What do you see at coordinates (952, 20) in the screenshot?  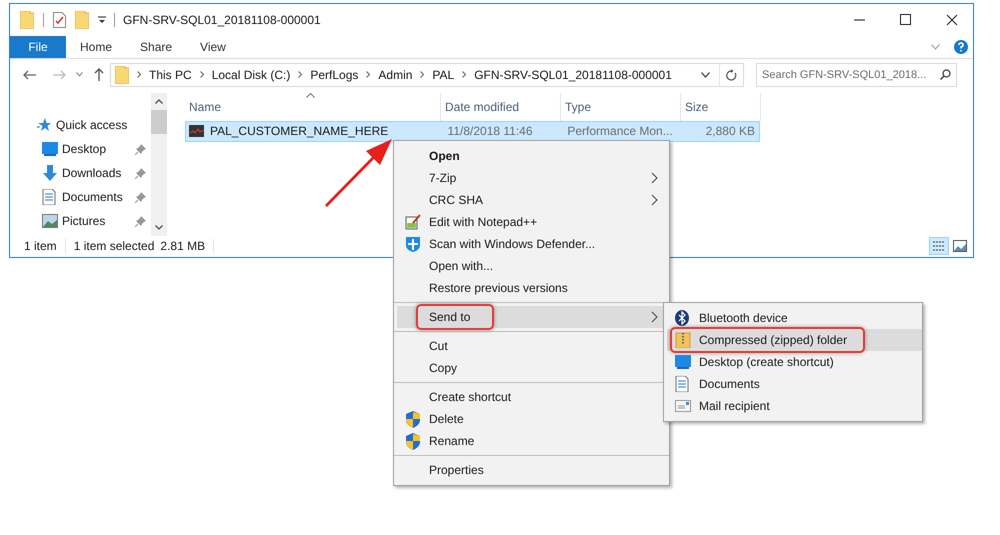 I see `close-icon` at bounding box center [952, 20].